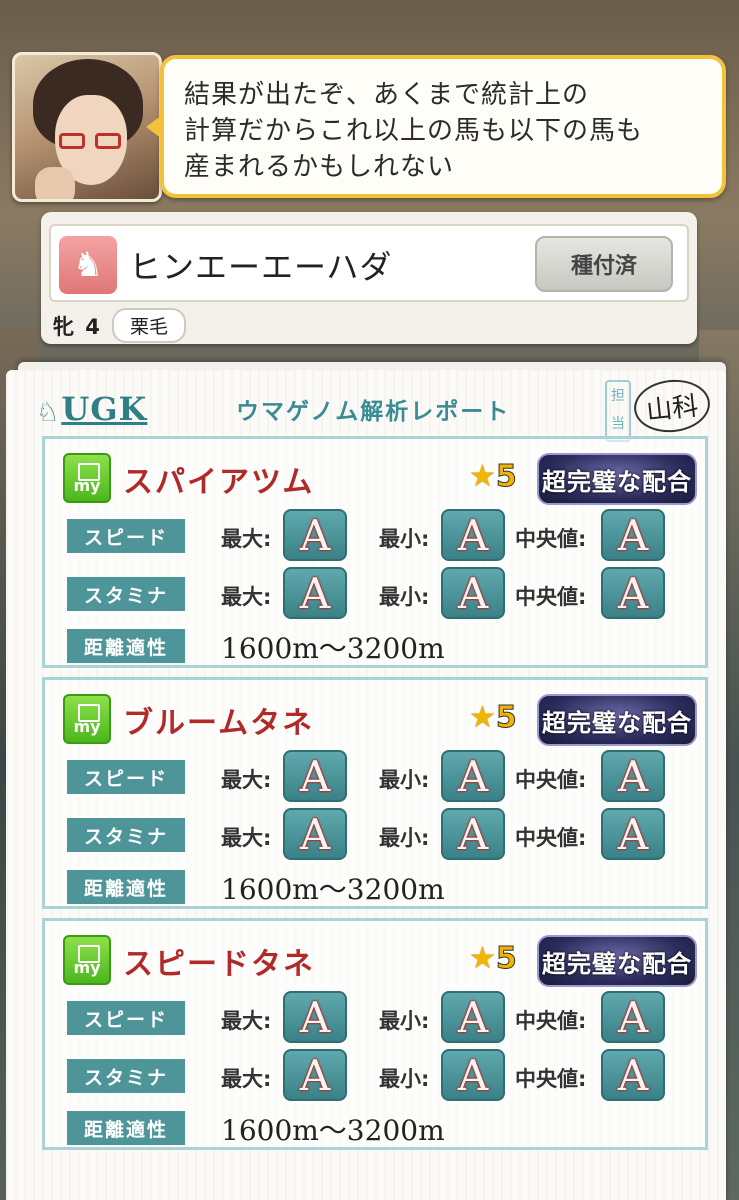 The height and width of the screenshot is (1200, 739). What do you see at coordinates (377, 960) in the screenshot?
I see `section-header: my スピードタネ ★5 超完璧な配合` at bounding box center [377, 960].